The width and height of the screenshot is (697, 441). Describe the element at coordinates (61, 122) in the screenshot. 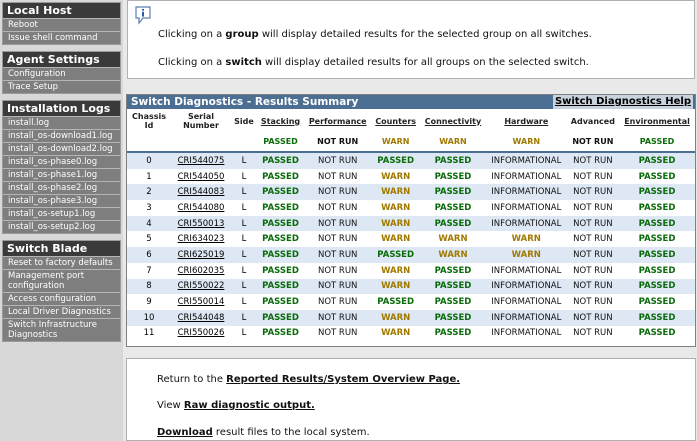

I see `log-link: install.log` at that location.